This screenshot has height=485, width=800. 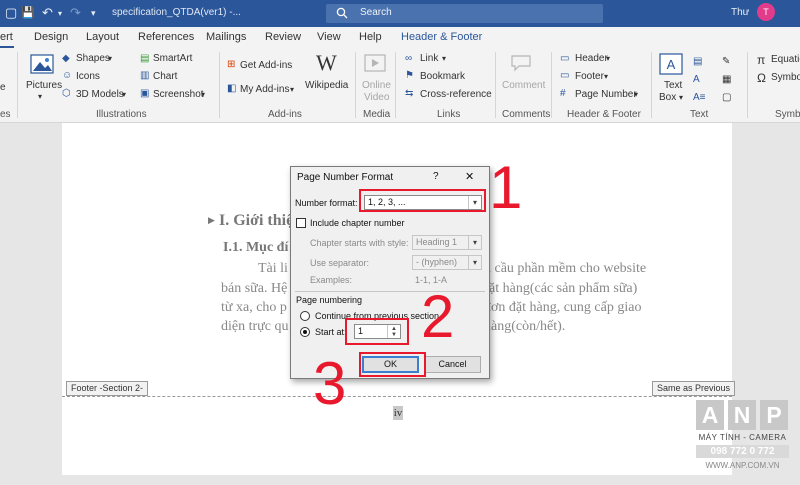 I want to click on tab-header-footer: Header & Footer, so click(x=441, y=37).